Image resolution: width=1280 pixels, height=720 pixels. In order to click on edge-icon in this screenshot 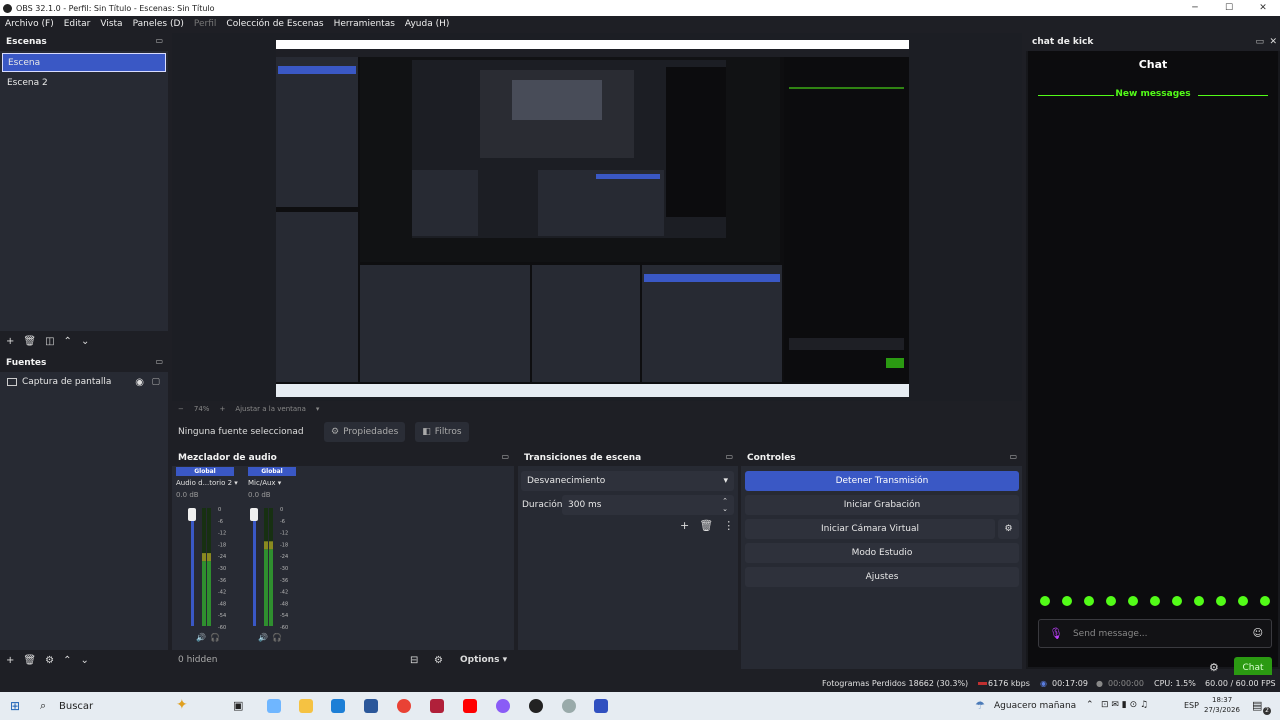, I will do `click(338, 706)`.